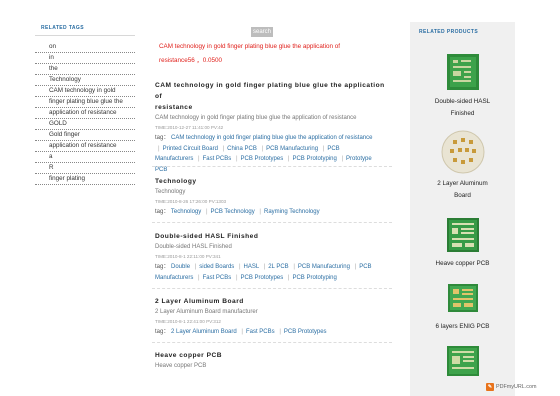 Image resolution: width=560 pixels, height=396 pixels. I want to click on tag-link: the, so click(85, 69).